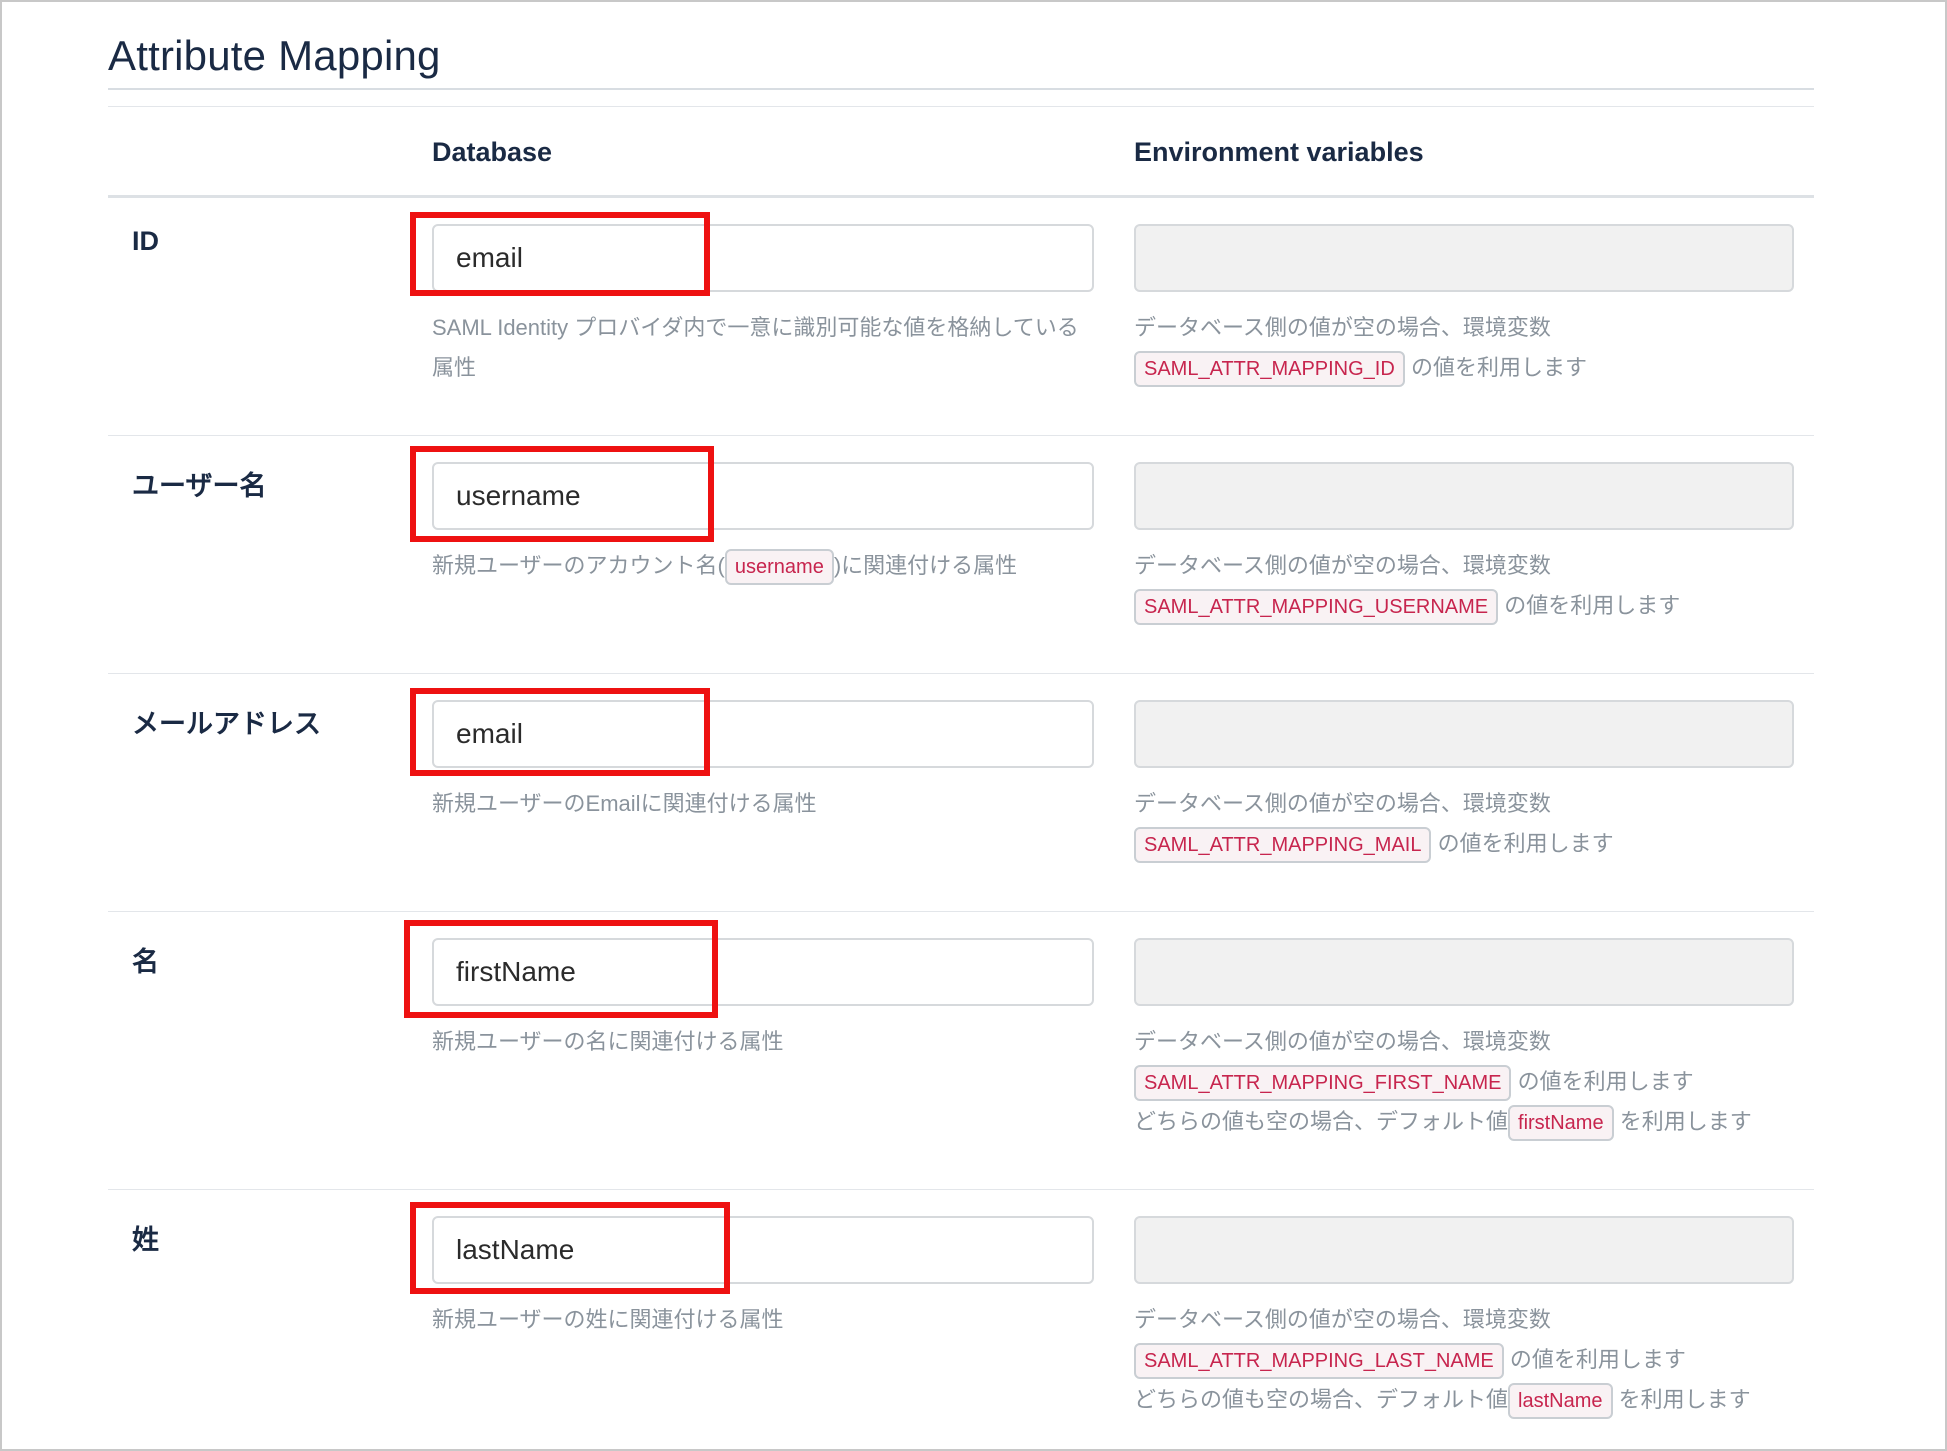  Describe the element at coordinates (961, 152) in the screenshot. I see `table-header: Database Environment variables` at that location.